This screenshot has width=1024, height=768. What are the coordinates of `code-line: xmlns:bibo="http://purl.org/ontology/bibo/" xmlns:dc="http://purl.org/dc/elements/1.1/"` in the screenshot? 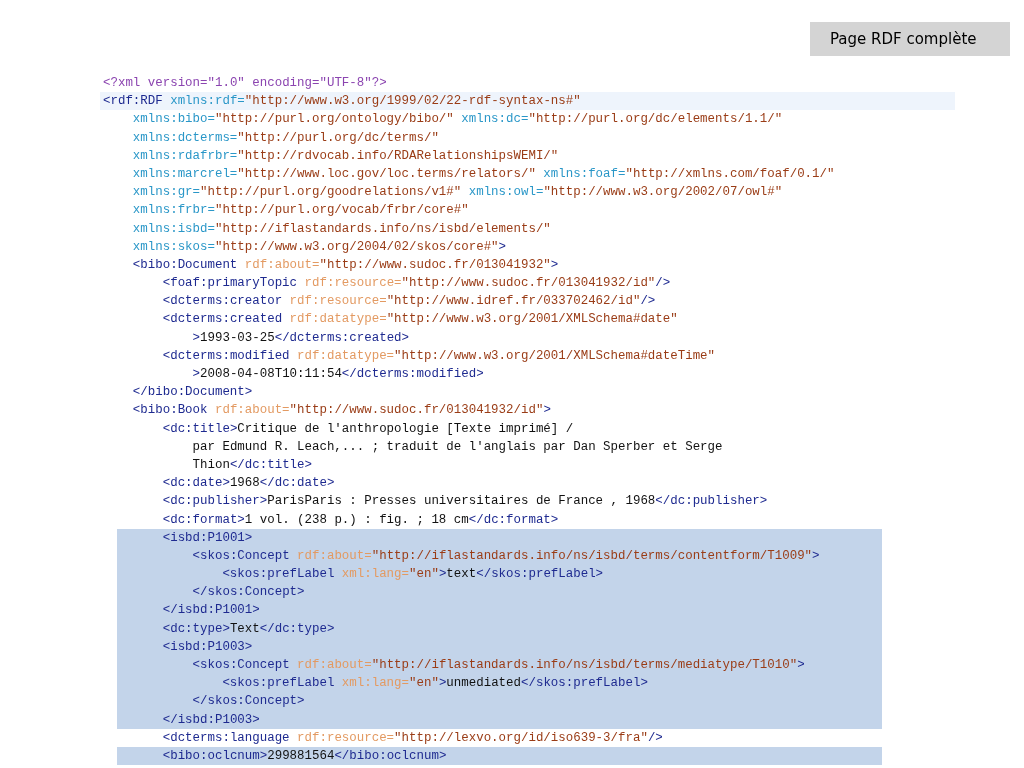 It's located at (457, 119).